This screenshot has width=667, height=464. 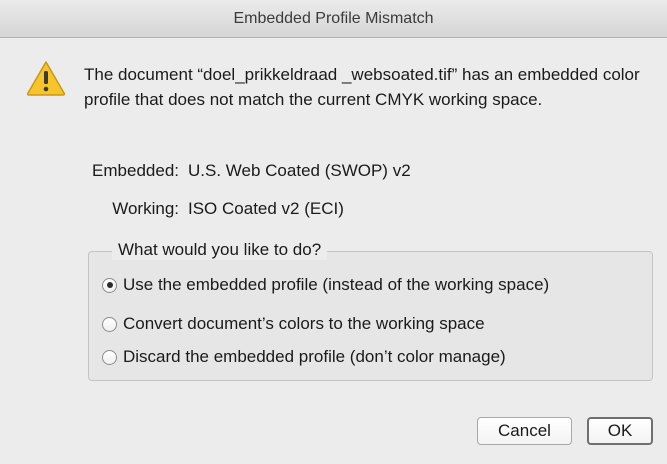 What do you see at coordinates (266, 208) in the screenshot?
I see `working-profile-value: ISO Coated v2 (ECI)` at bounding box center [266, 208].